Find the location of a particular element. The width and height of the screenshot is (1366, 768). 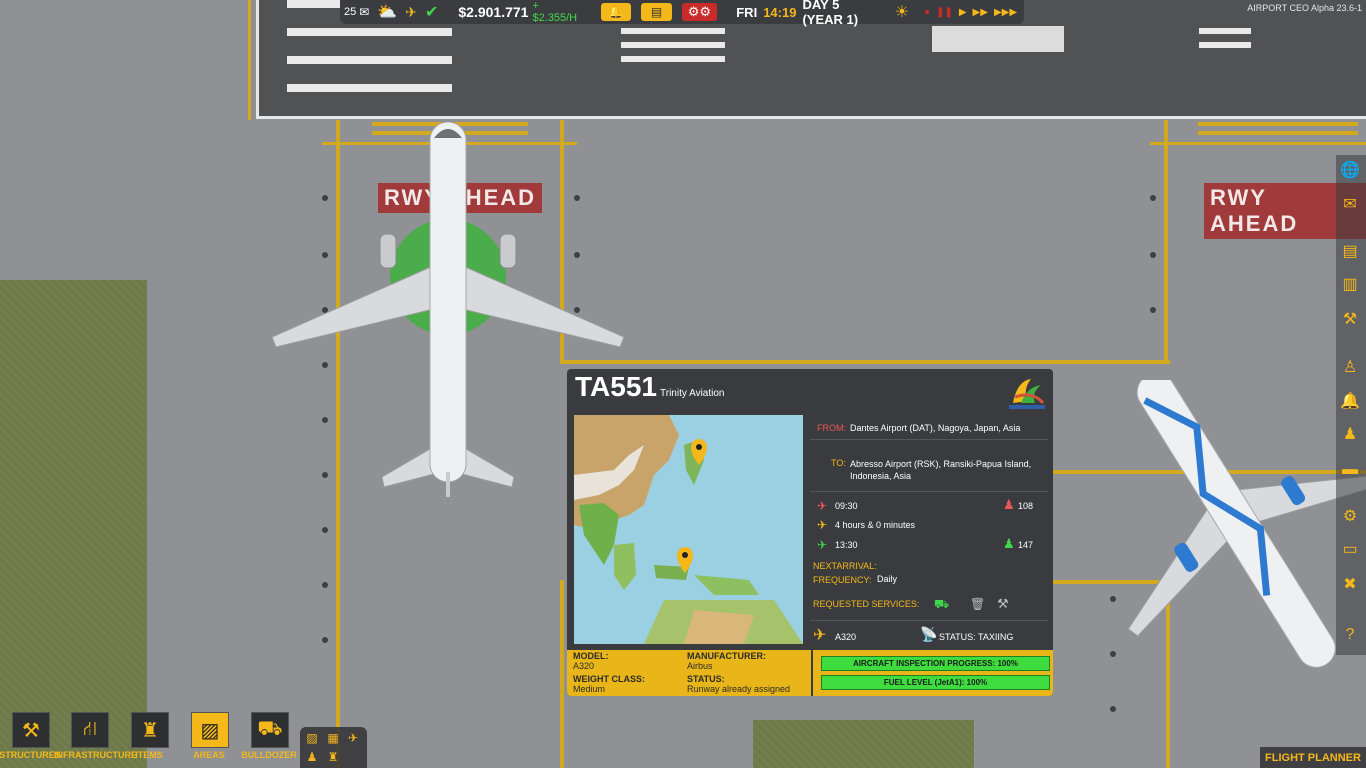

settings-icon: ⚙ is located at coordinates (1350, 517).